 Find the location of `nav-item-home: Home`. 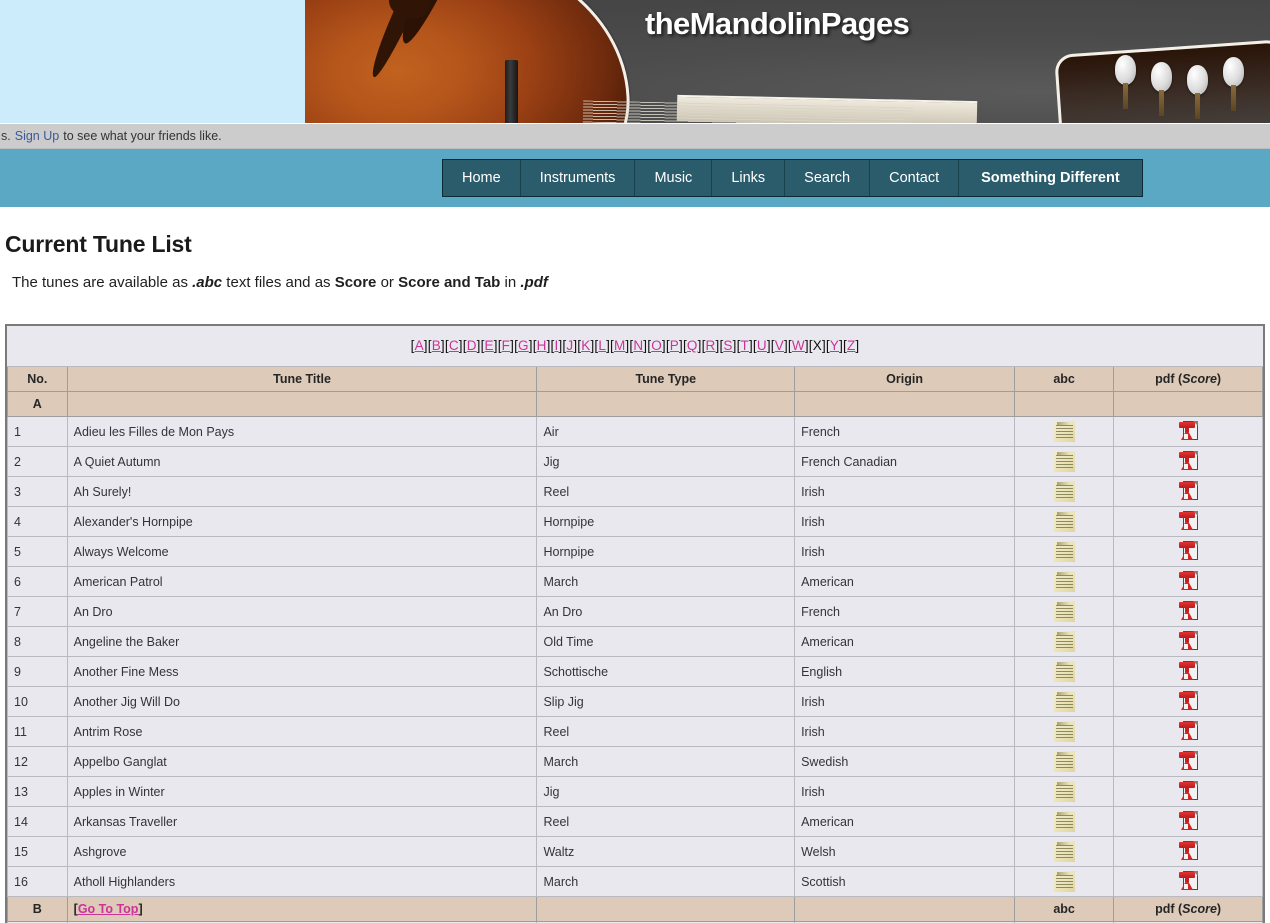

nav-item-home: Home is located at coordinates (482, 178).